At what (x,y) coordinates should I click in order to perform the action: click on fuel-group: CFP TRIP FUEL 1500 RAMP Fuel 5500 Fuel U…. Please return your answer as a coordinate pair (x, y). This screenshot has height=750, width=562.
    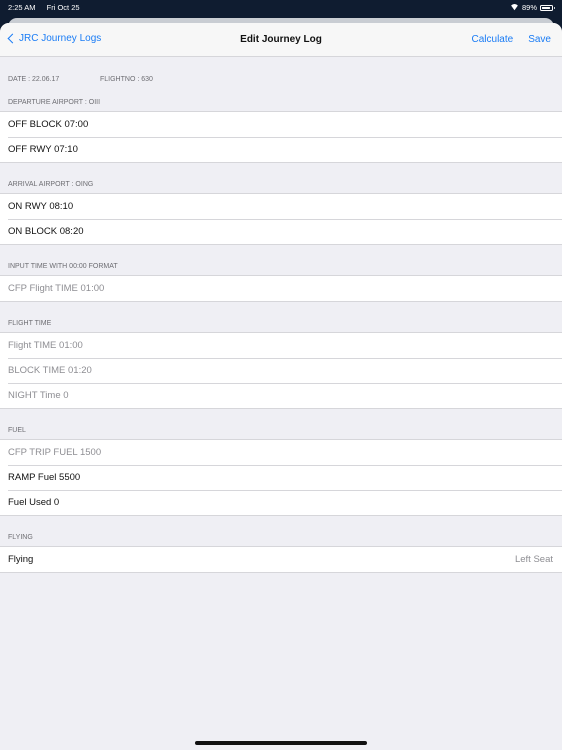
    Looking at the image, I should click on (281, 477).